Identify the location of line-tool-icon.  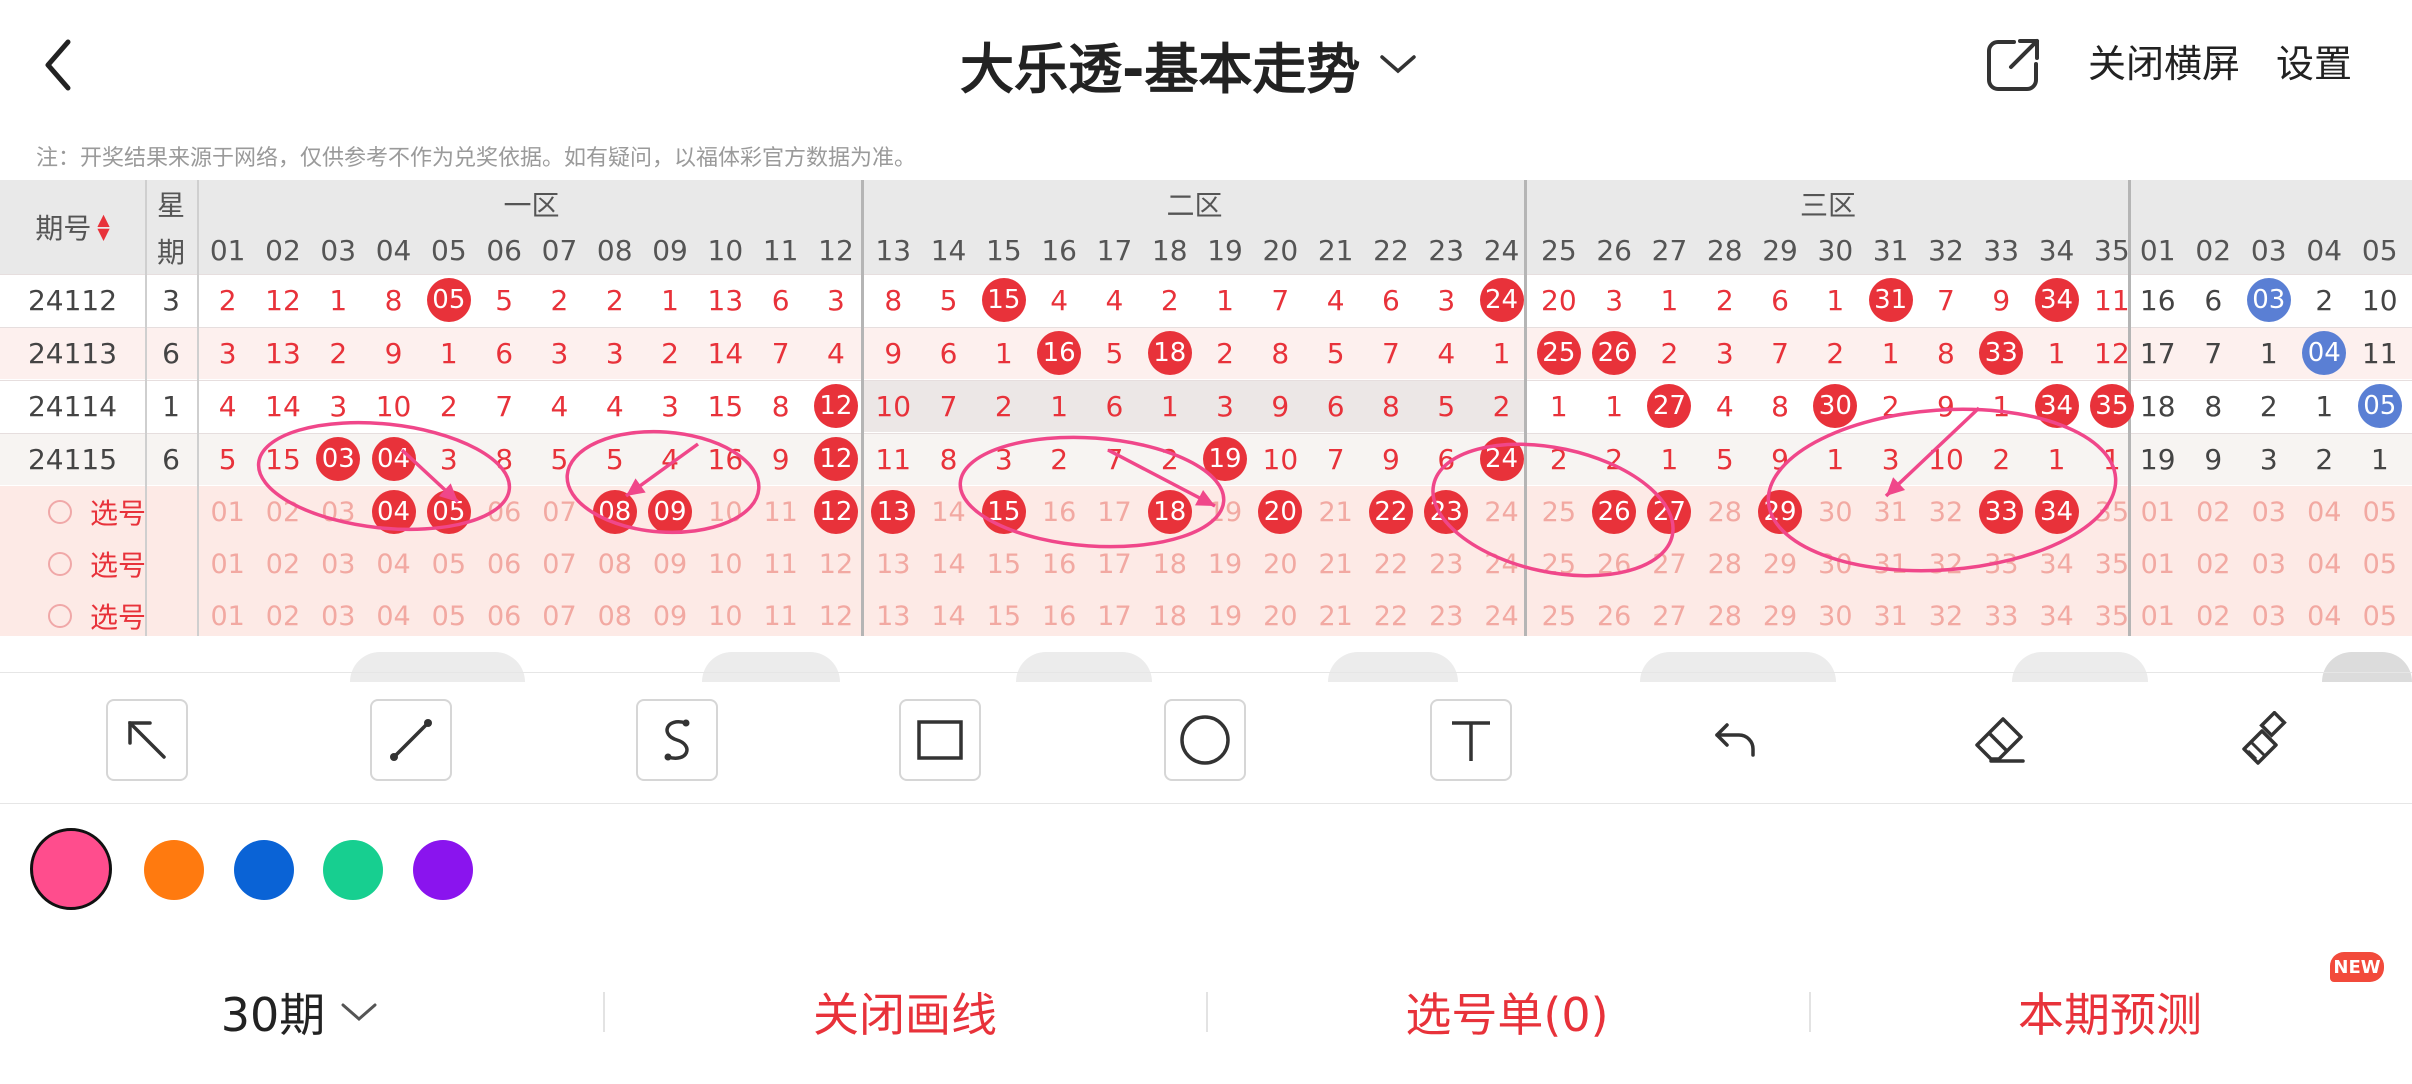
(411, 740).